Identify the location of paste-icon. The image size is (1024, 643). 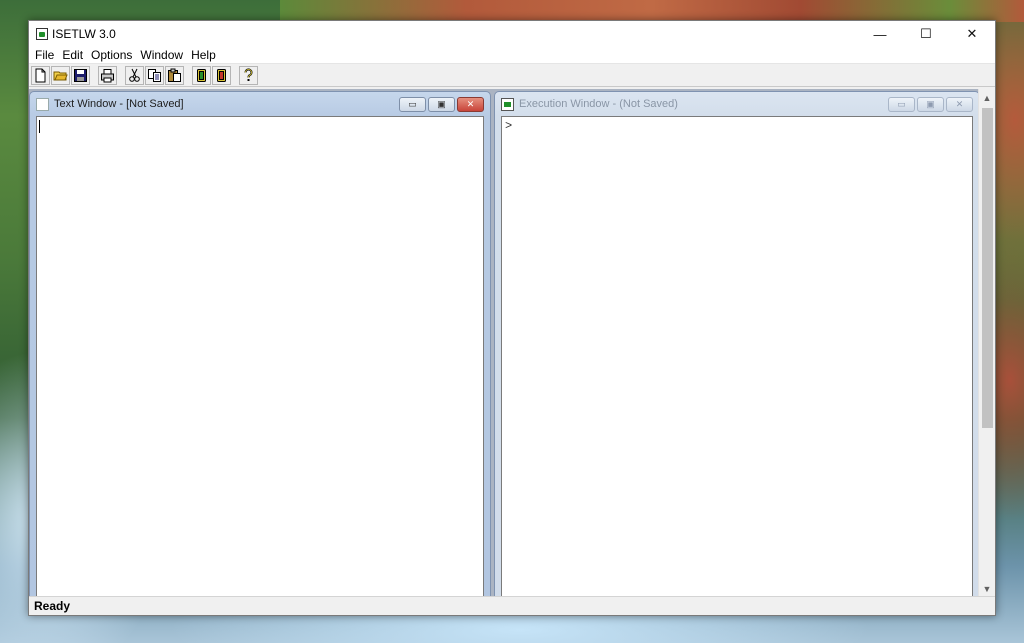
(174, 75).